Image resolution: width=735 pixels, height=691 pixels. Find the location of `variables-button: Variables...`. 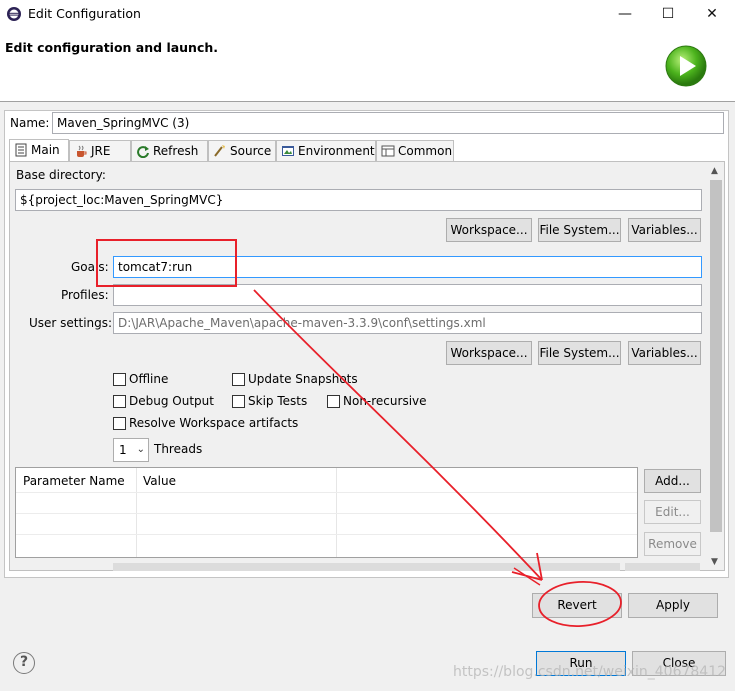

variables-button: Variables... is located at coordinates (664, 230).